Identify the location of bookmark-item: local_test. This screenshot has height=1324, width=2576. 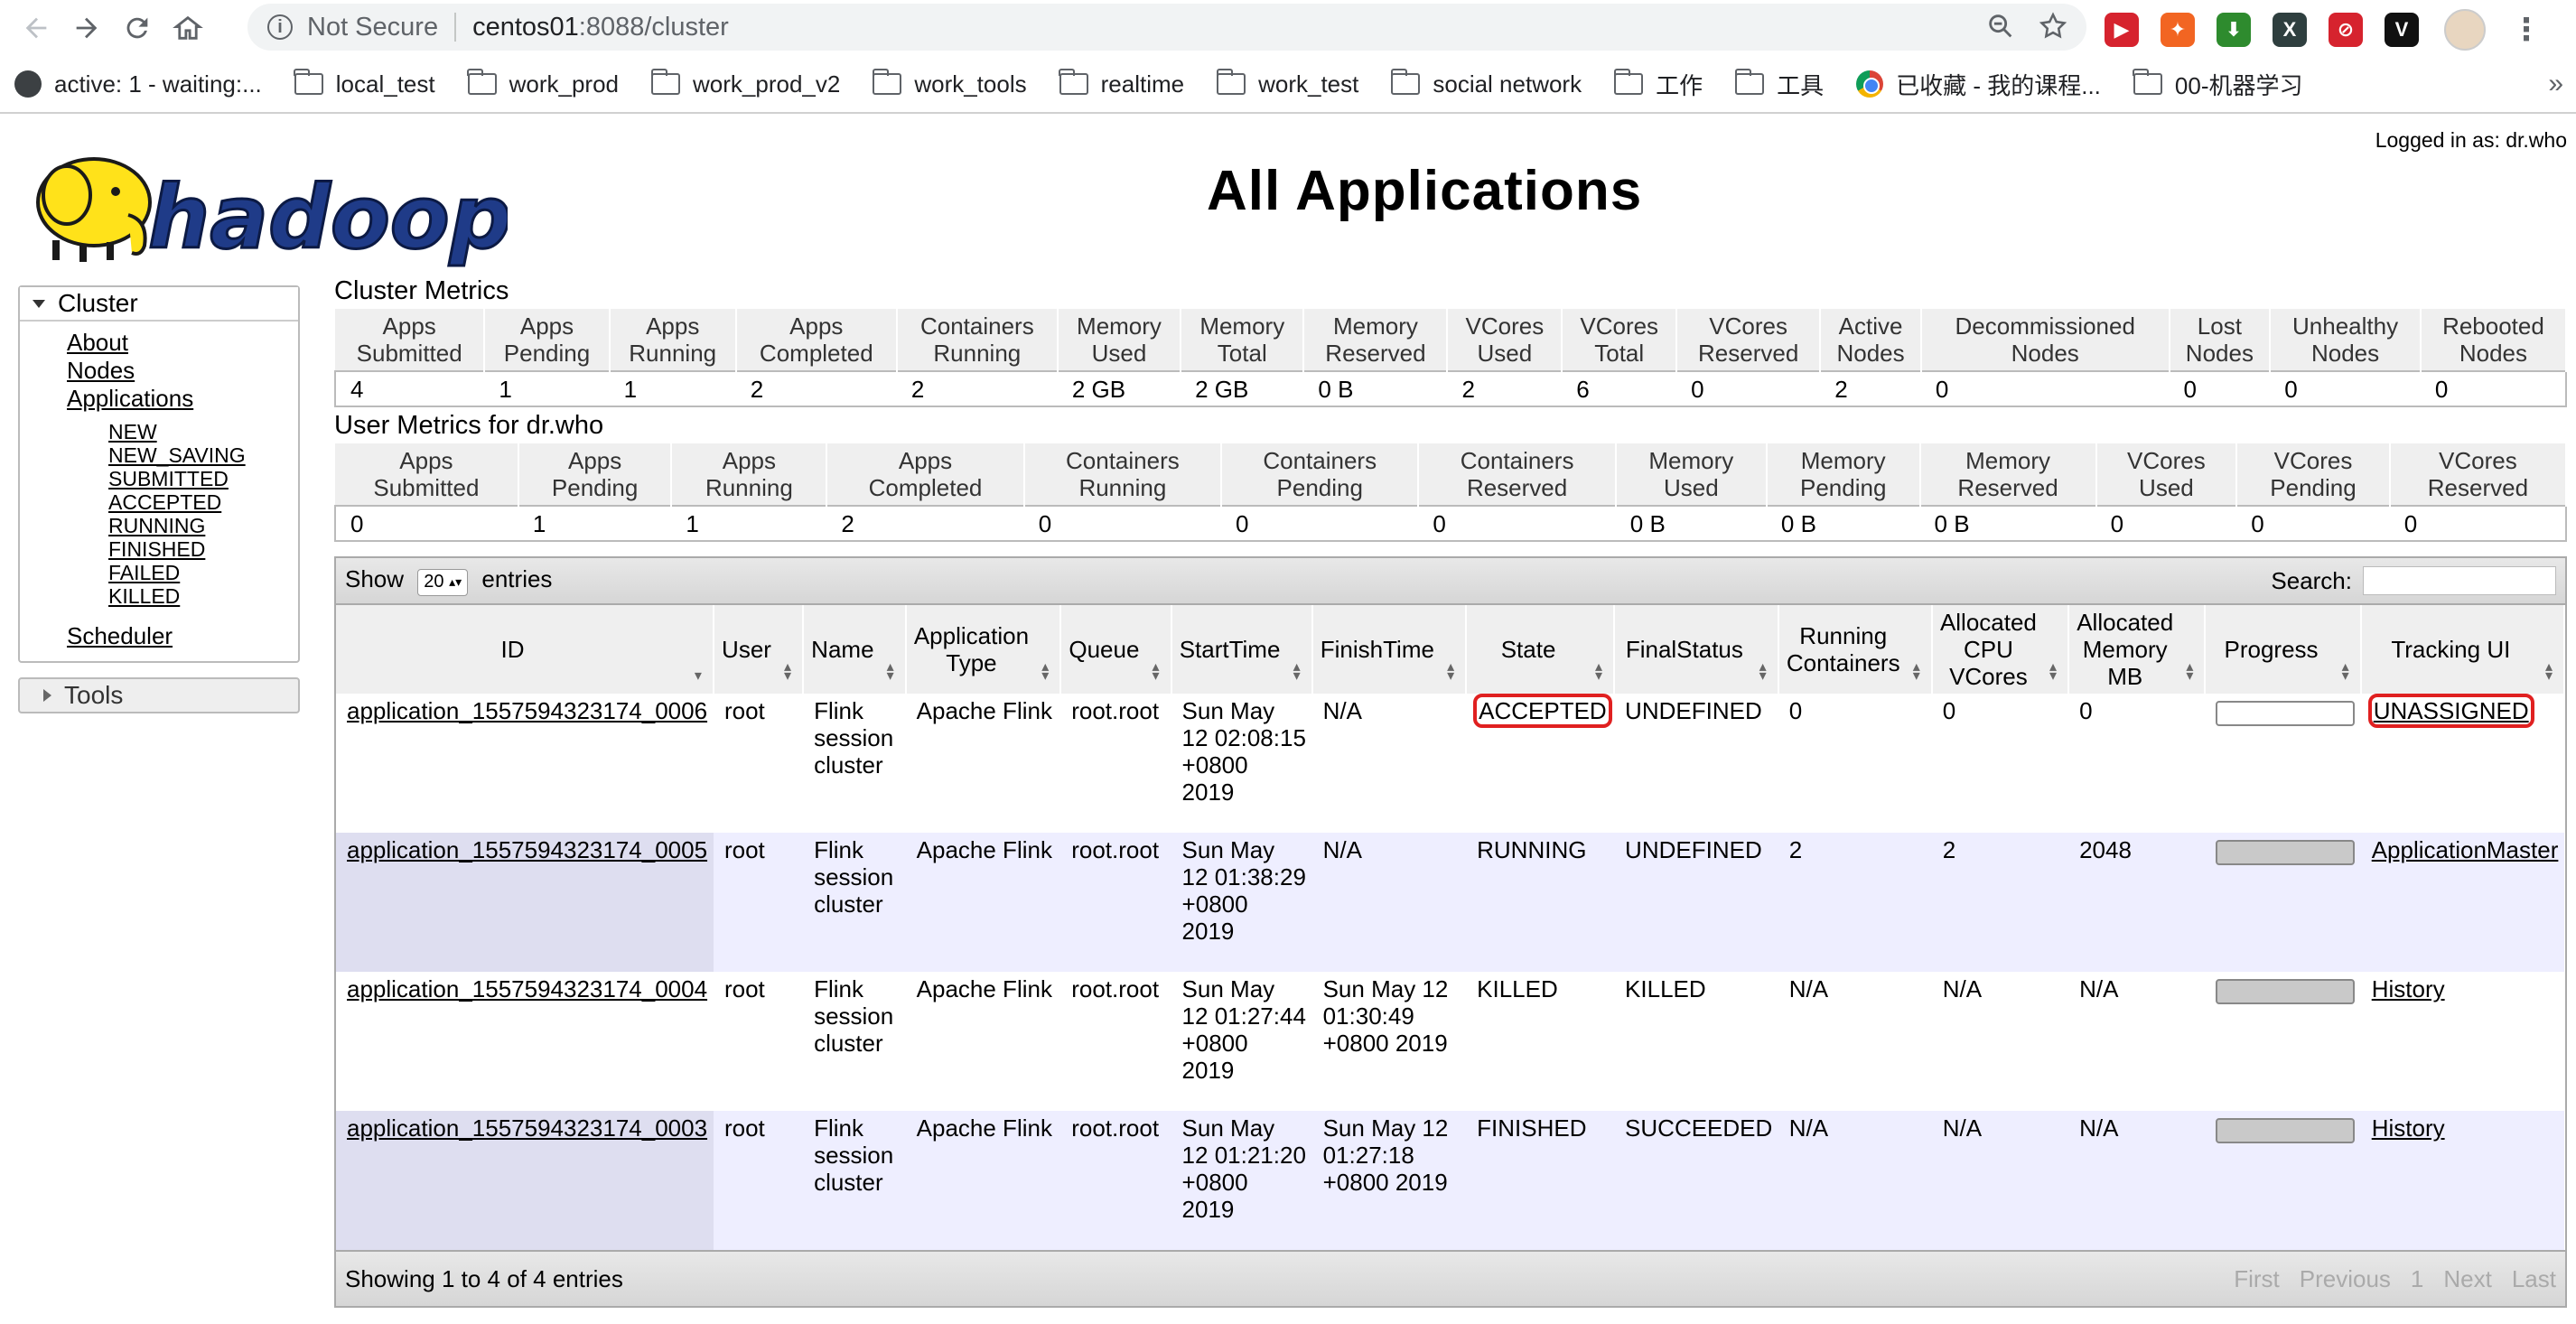
(364, 83).